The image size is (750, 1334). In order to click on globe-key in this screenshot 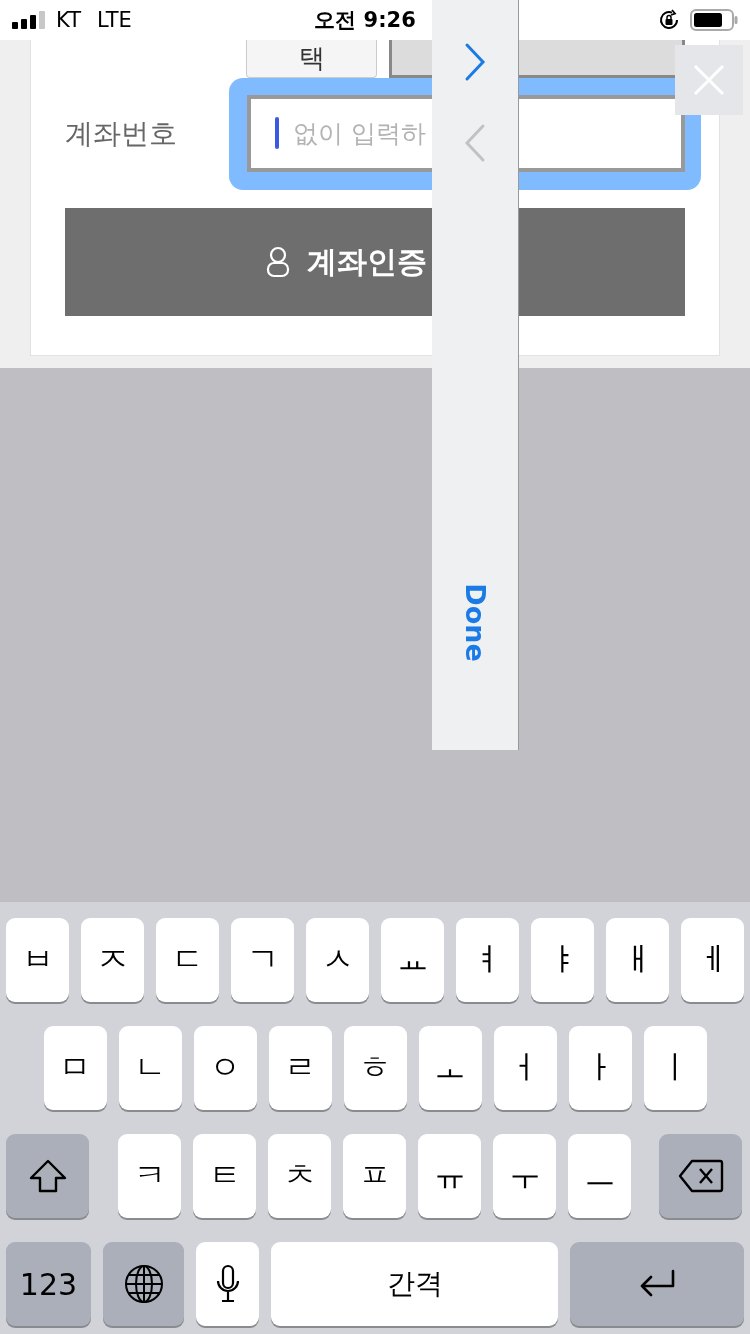, I will do `click(143, 1284)`.